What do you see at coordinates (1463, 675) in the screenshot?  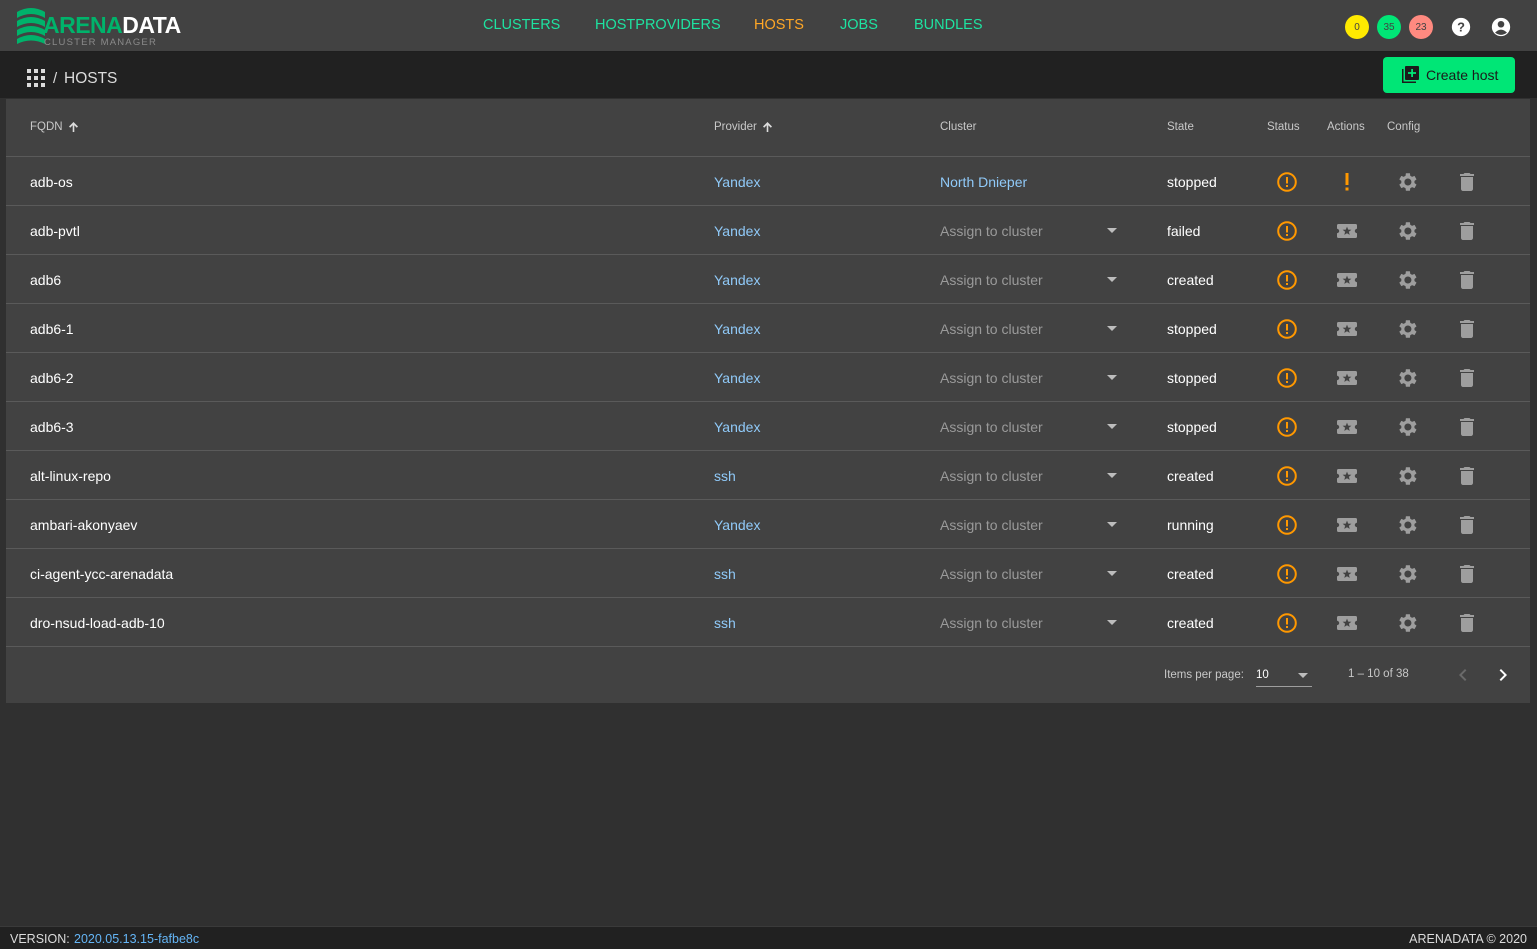 I see `previous-page-icon` at bounding box center [1463, 675].